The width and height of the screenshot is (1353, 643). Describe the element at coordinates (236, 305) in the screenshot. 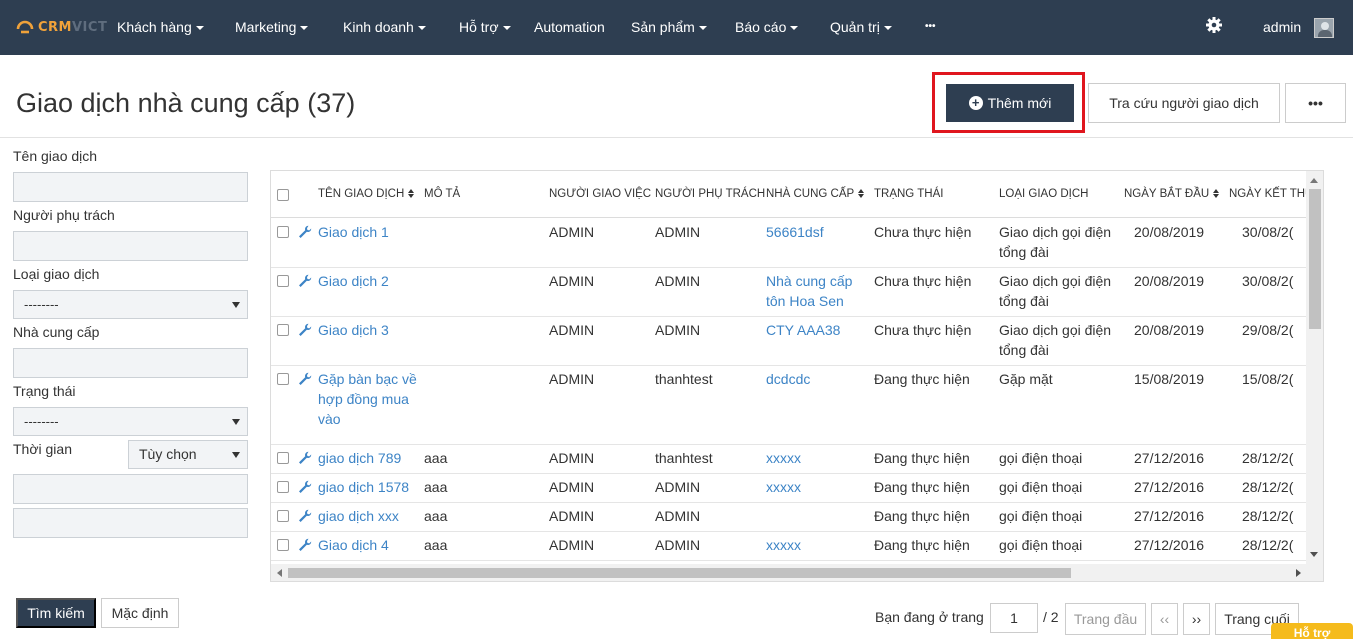

I see `select-arrow-icon` at that location.